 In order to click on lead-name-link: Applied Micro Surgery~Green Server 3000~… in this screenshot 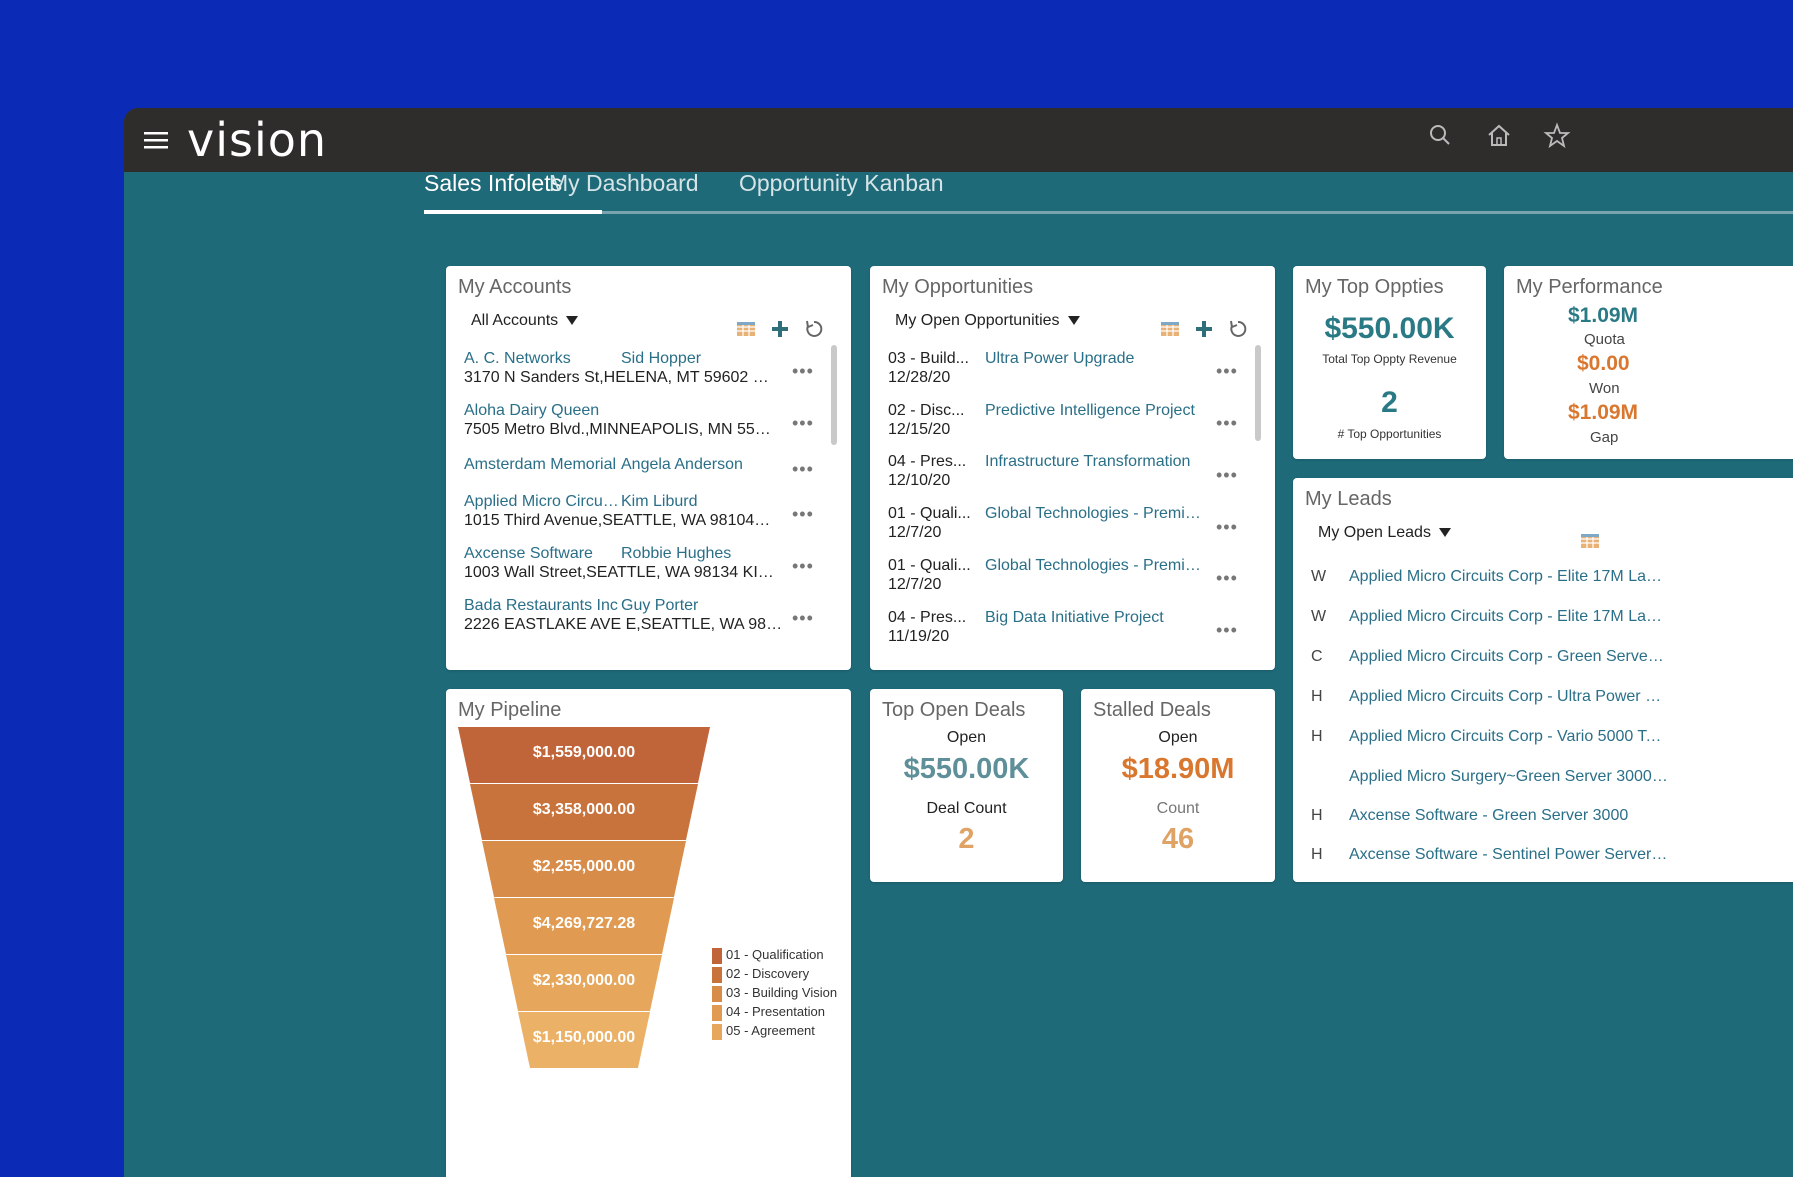, I will do `click(1509, 777)`.